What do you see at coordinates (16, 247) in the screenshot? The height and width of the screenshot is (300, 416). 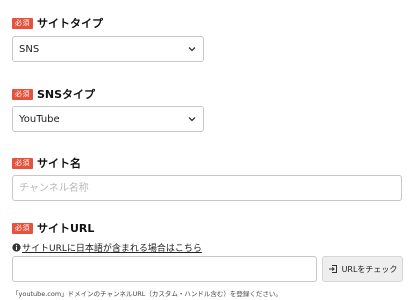 I see `info-icon` at bounding box center [16, 247].